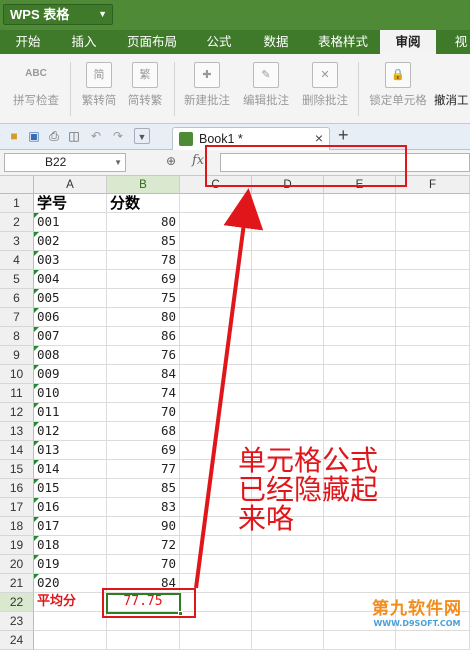  Describe the element at coordinates (452, 89) in the screenshot. I see `undo-protect-button: 撤消工` at that location.